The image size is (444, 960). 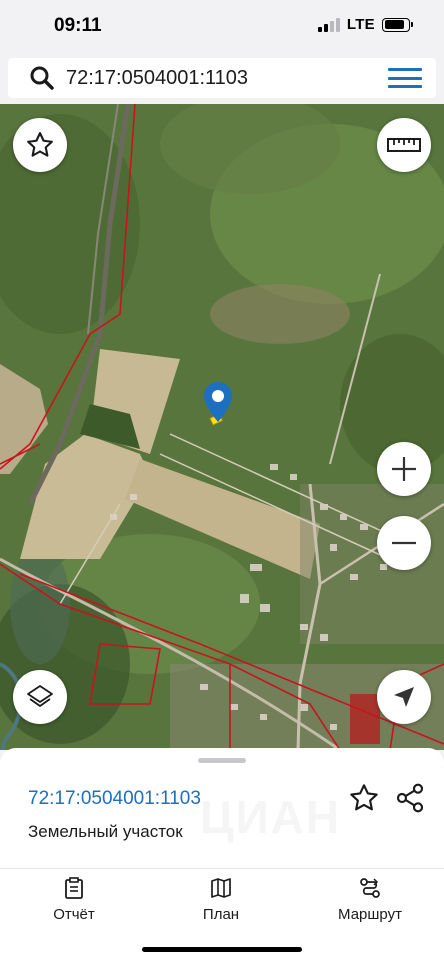 What do you see at coordinates (405, 78) in the screenshot?
I see `hamburger-menu-icon` at bounding box center [405, 78].